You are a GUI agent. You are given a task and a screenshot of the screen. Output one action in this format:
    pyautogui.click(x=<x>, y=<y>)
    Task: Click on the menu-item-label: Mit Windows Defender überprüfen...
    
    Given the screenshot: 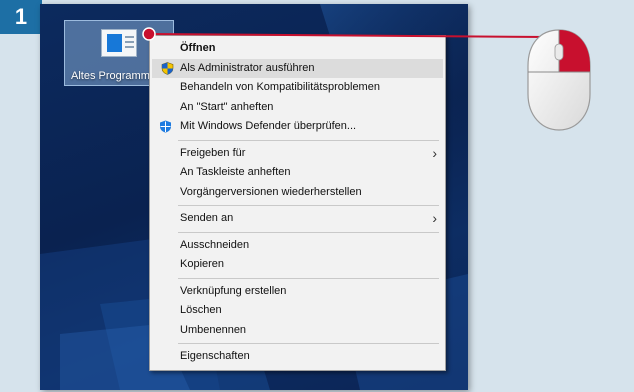 What is the action you would take?
    pyautogui.click(x=268, y=126)
    